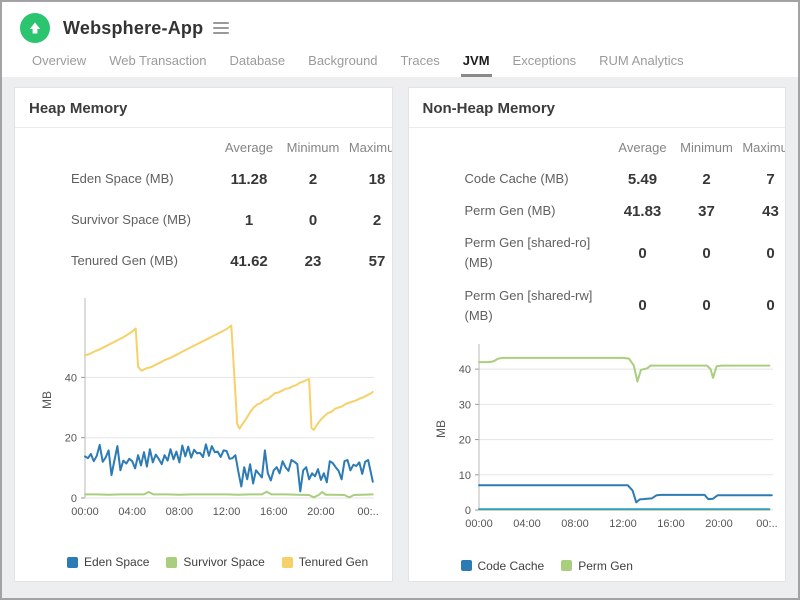  What do you see at coordinates (215, 562) in the screenshot?
I see `legend-item: Survivor Space` at bounding box center [215, 562].